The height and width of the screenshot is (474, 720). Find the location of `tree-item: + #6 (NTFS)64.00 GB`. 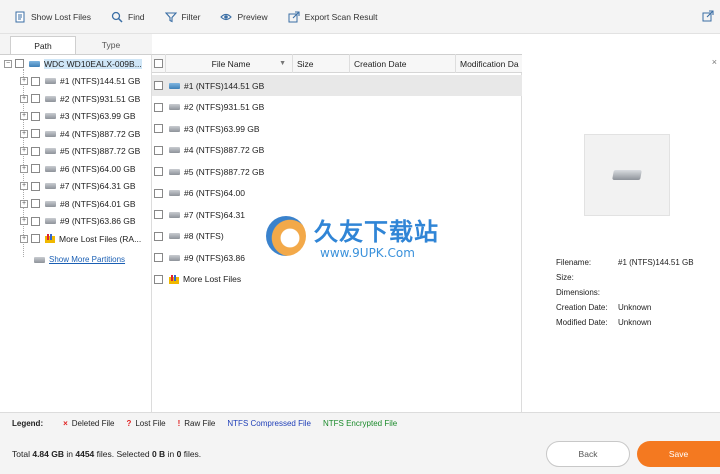

tree-item: + #6 (NTFS)64.00 GB is located at coordinates (96, 168).